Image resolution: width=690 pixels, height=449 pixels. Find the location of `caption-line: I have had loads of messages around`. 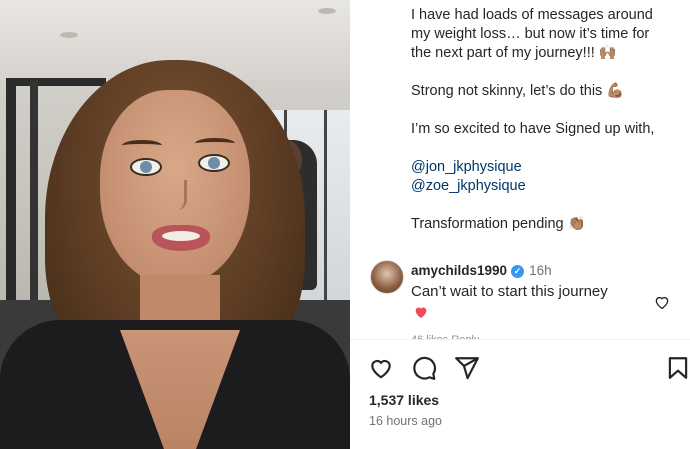

caption-line: I have had loads of messages around is located at coordinates (532, 15).